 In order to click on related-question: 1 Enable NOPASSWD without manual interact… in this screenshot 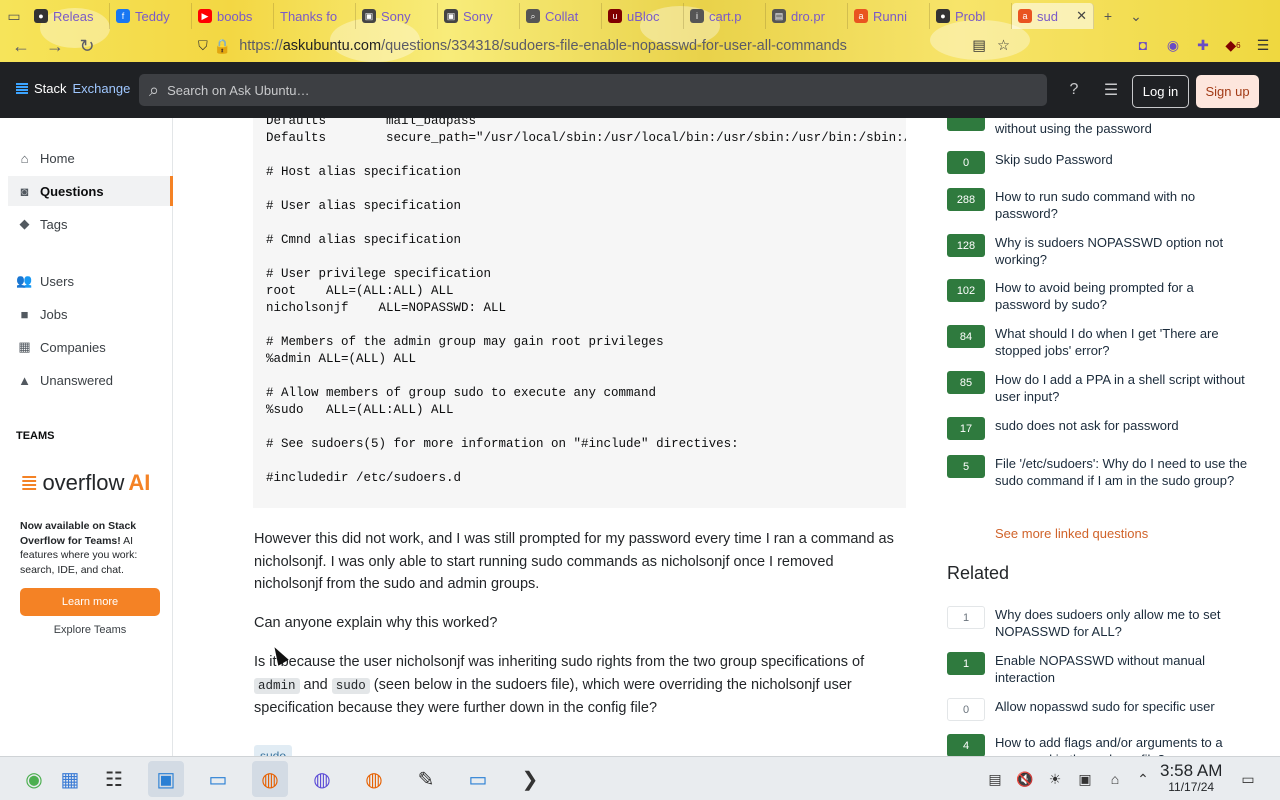, I will do `click(1107, 669)`.